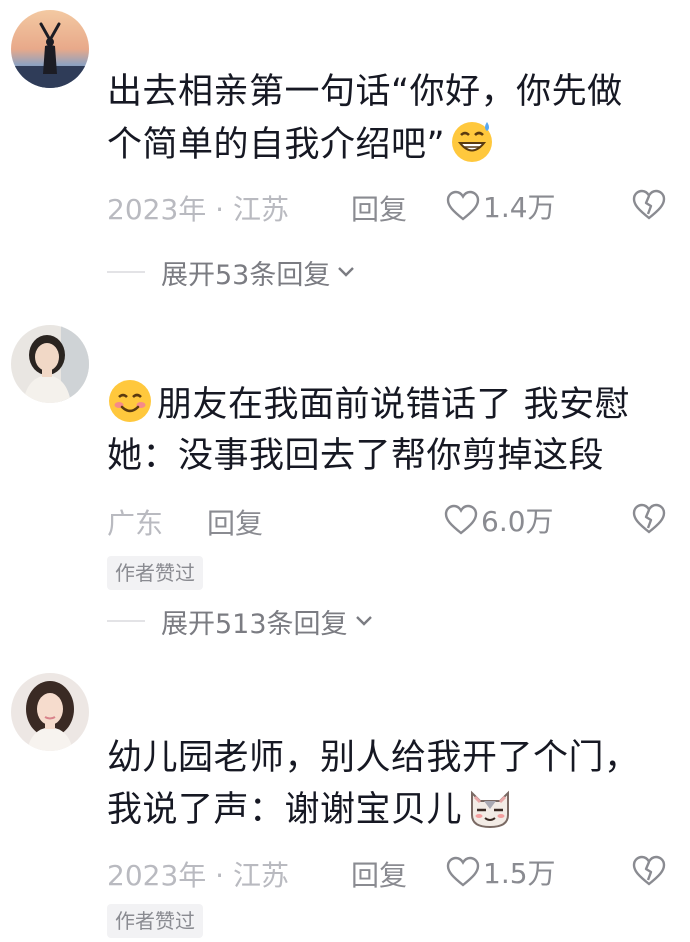 The width and height of the screenshot is (690, 942). I want to click on avatar-sunset-image, so click(50, 49).